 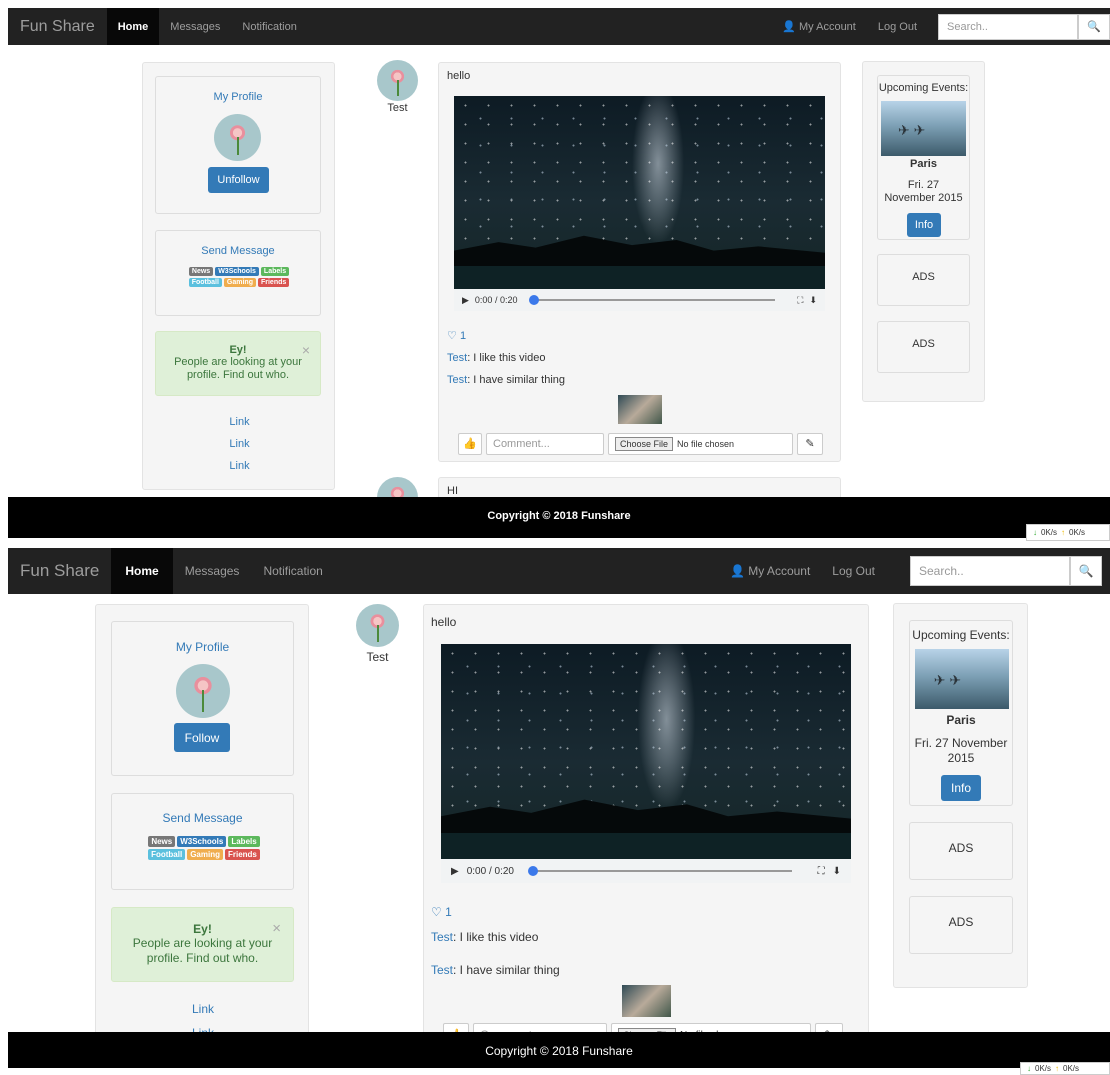 What do you see at coordinates (779, 571) in the screenshot?
I see `my-account-label: My Account` at bounding box center [779, 571].